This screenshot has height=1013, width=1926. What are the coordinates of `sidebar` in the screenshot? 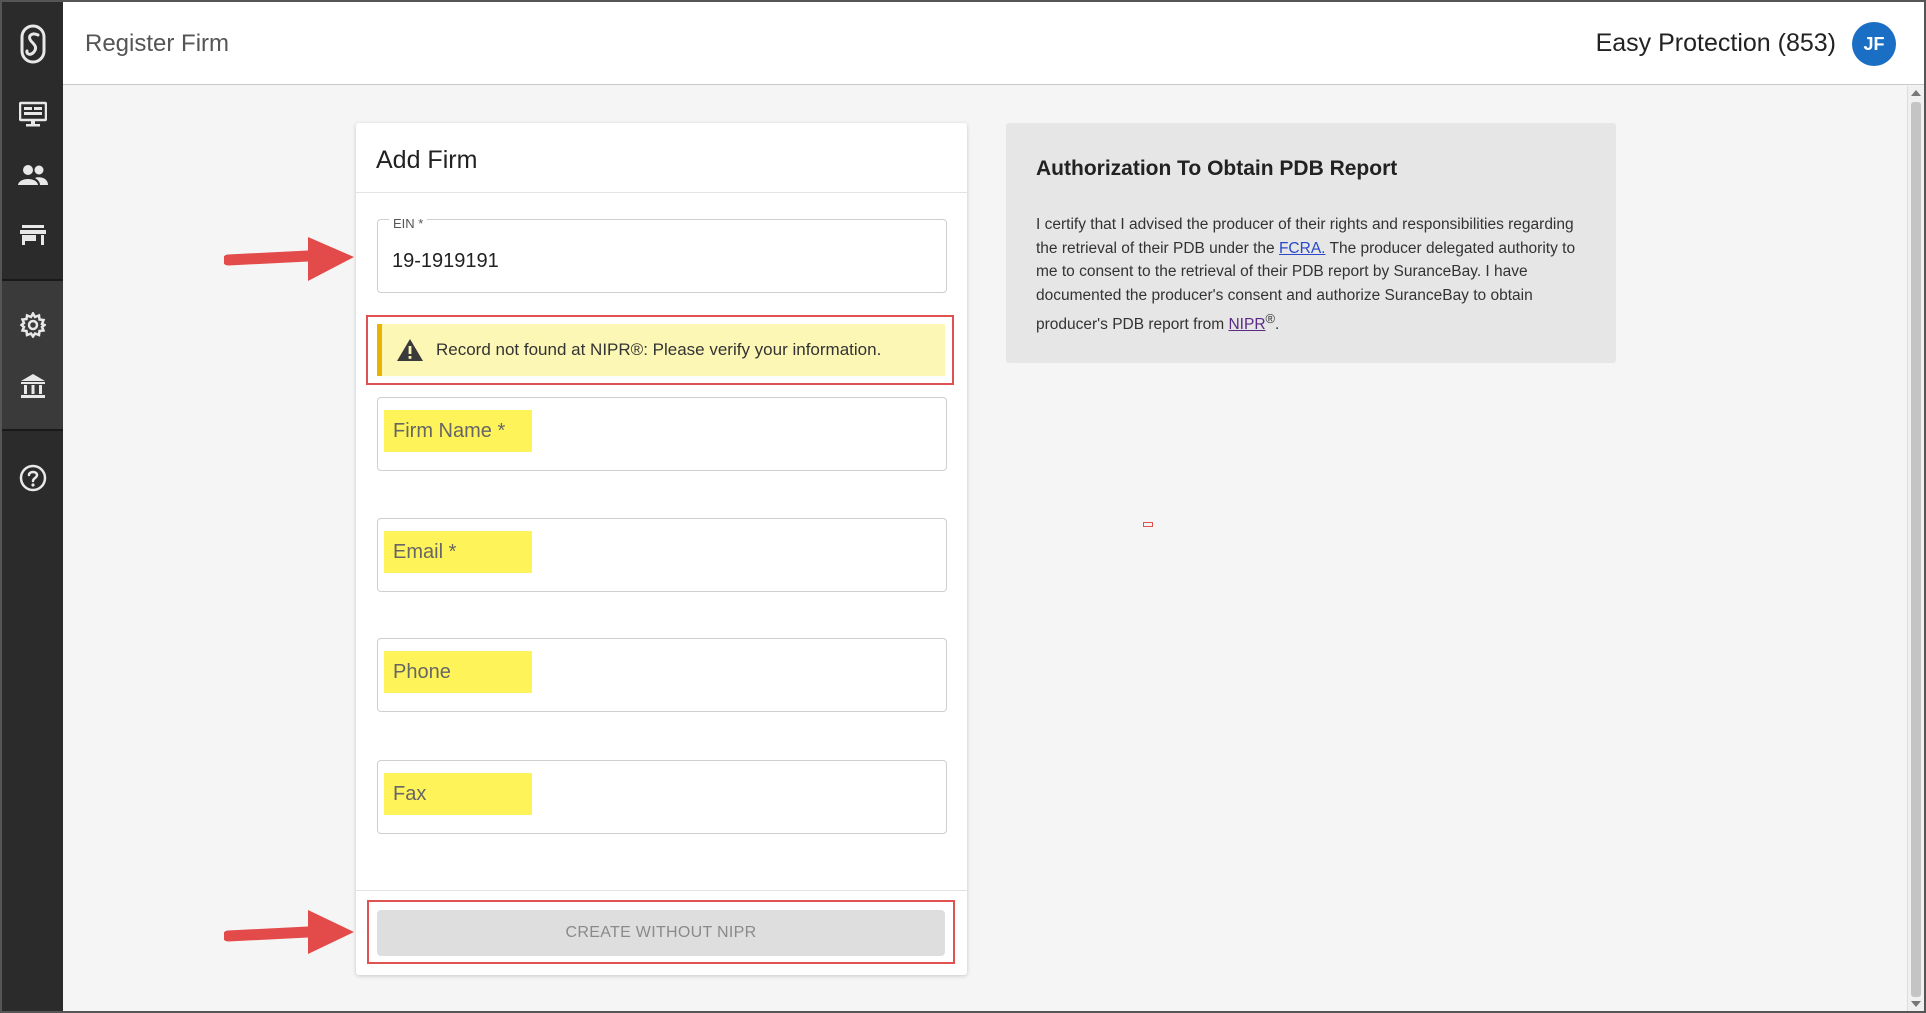 It's located at (32, 506).